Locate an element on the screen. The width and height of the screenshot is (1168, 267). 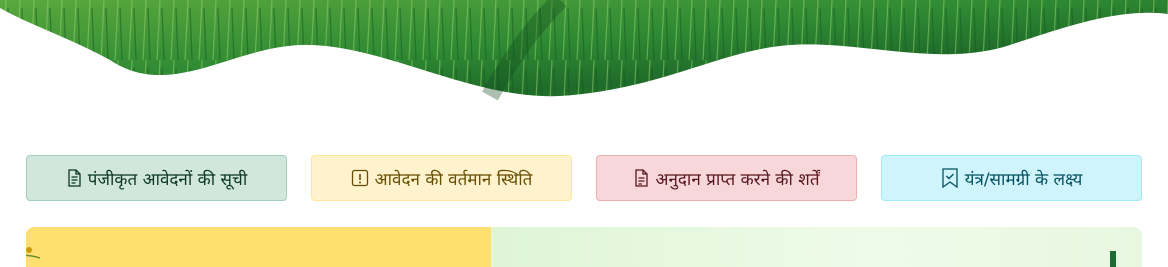
flower-icon is located at coordinates (33, 253).